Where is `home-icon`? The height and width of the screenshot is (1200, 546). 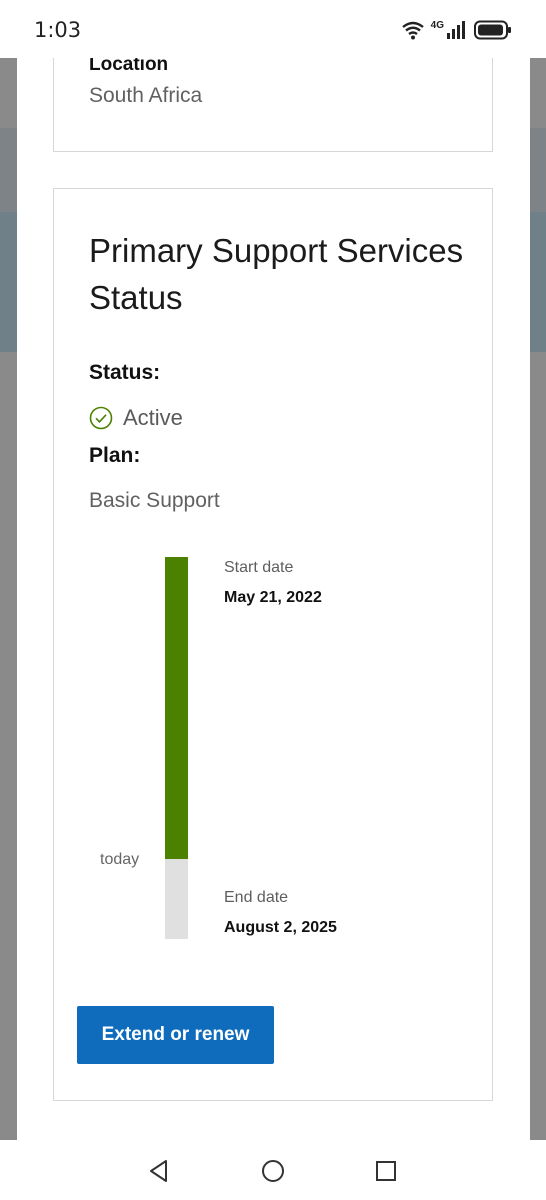
home-icon is located at coordinates (273, 1171).